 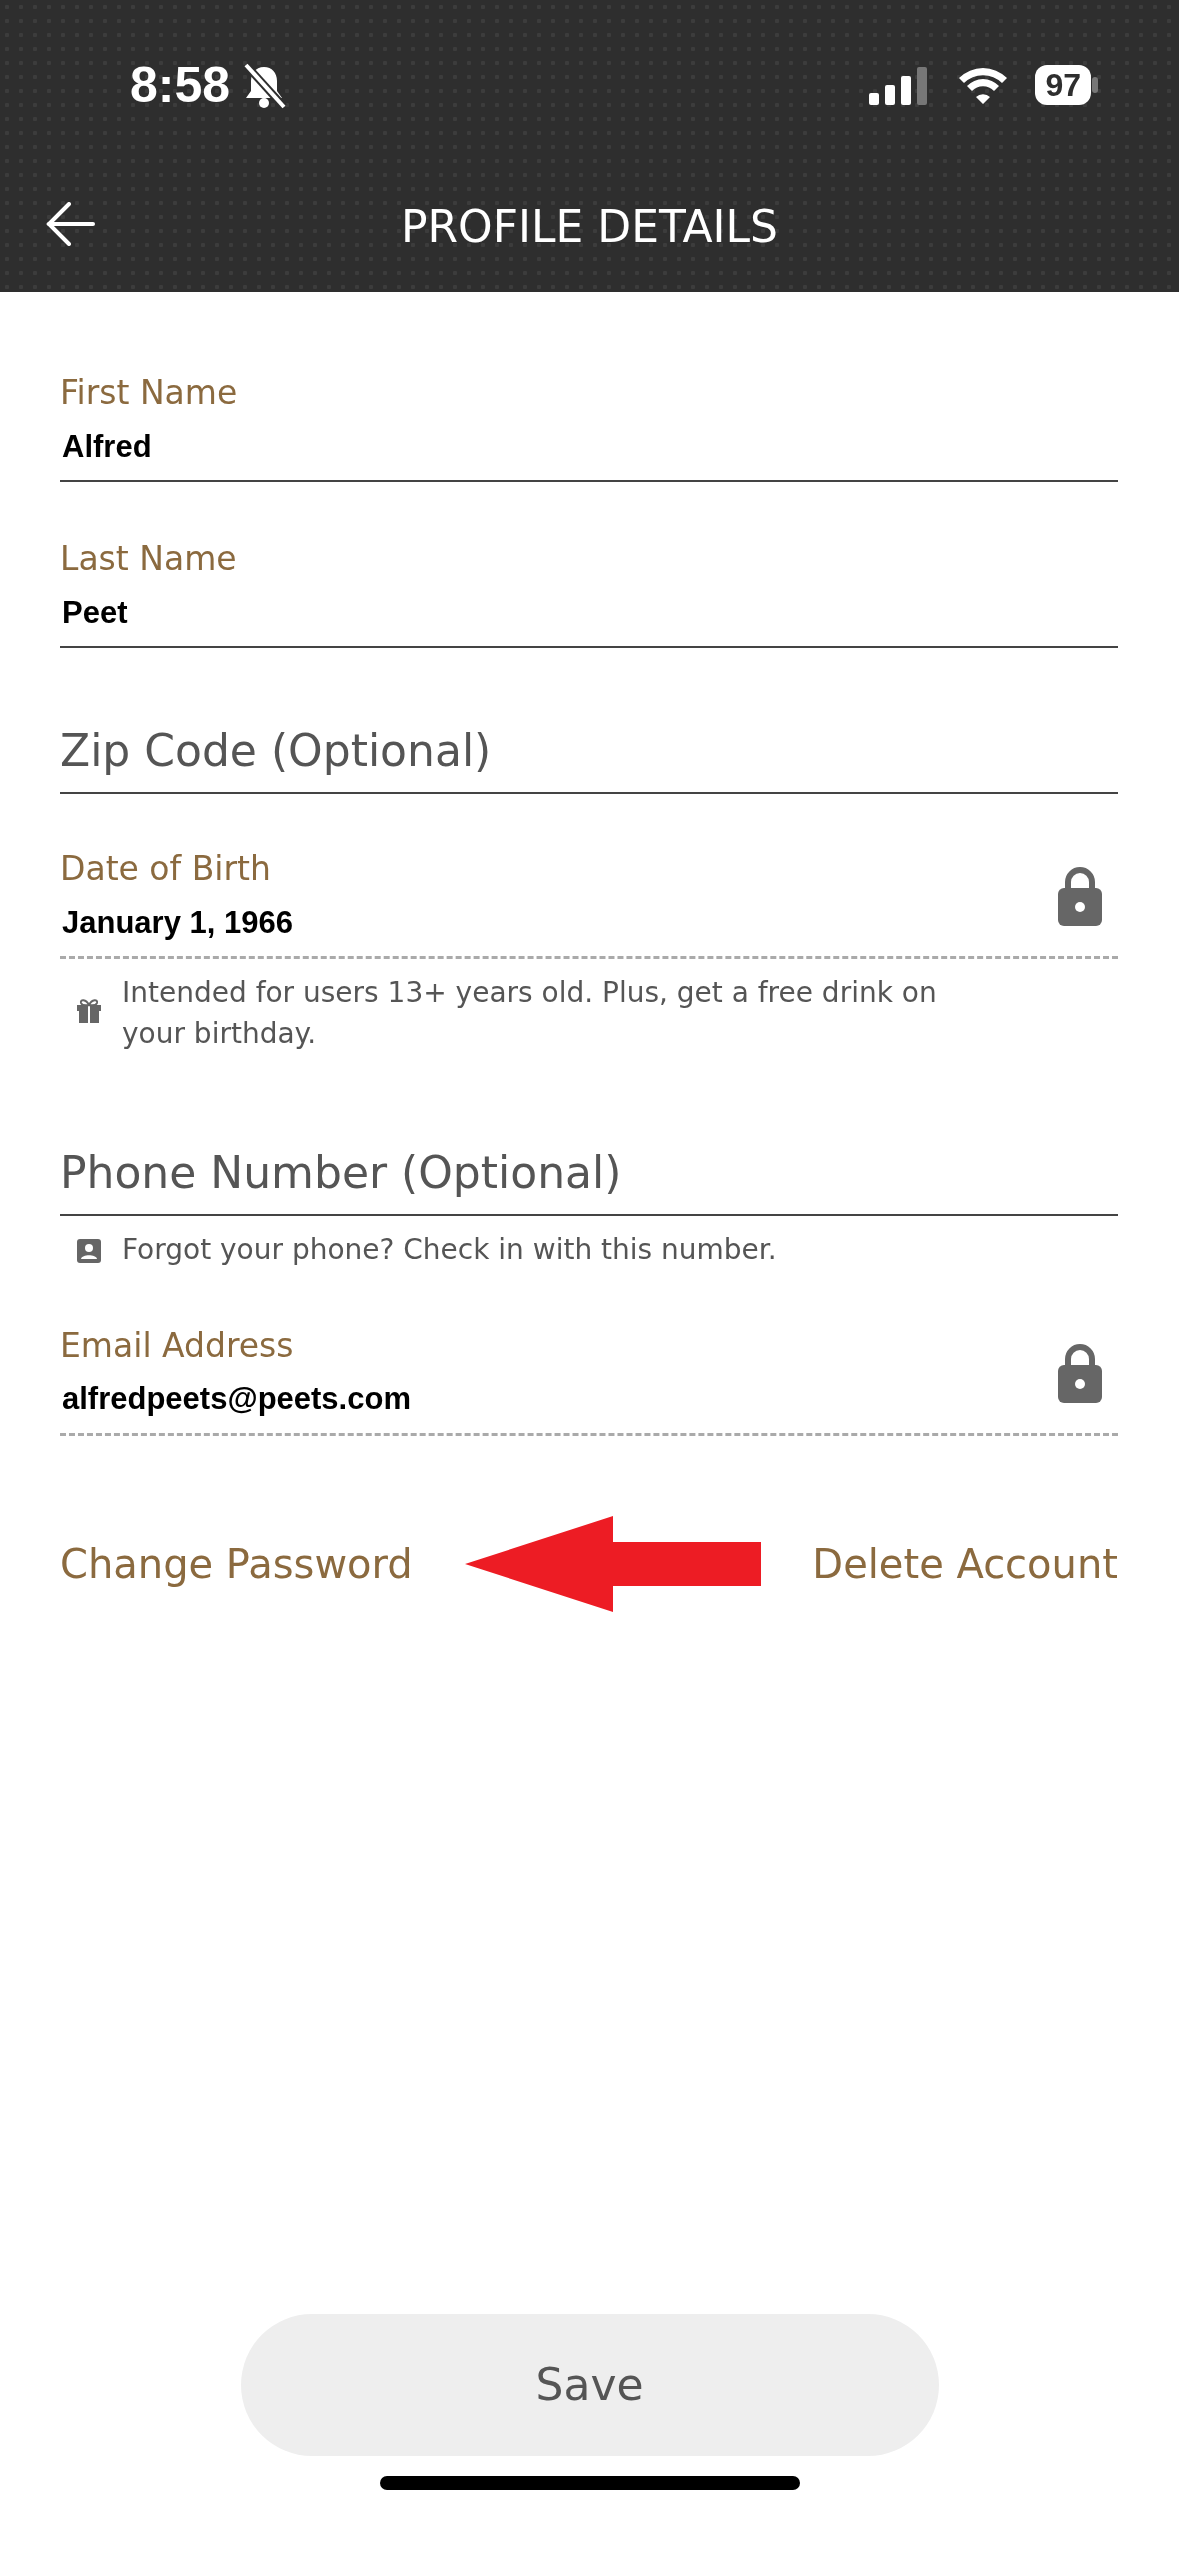 What do you see at coordinates (589, 1378) in the screenshot?
I see `text-field: Email Address alfredpeets@peets.com` at bounding box center [589, 1378].